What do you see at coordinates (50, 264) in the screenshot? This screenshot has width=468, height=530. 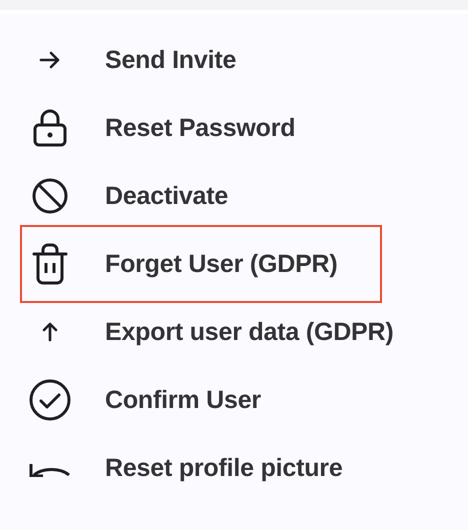 I see `trash-icon` at bounding box center [50, 264].